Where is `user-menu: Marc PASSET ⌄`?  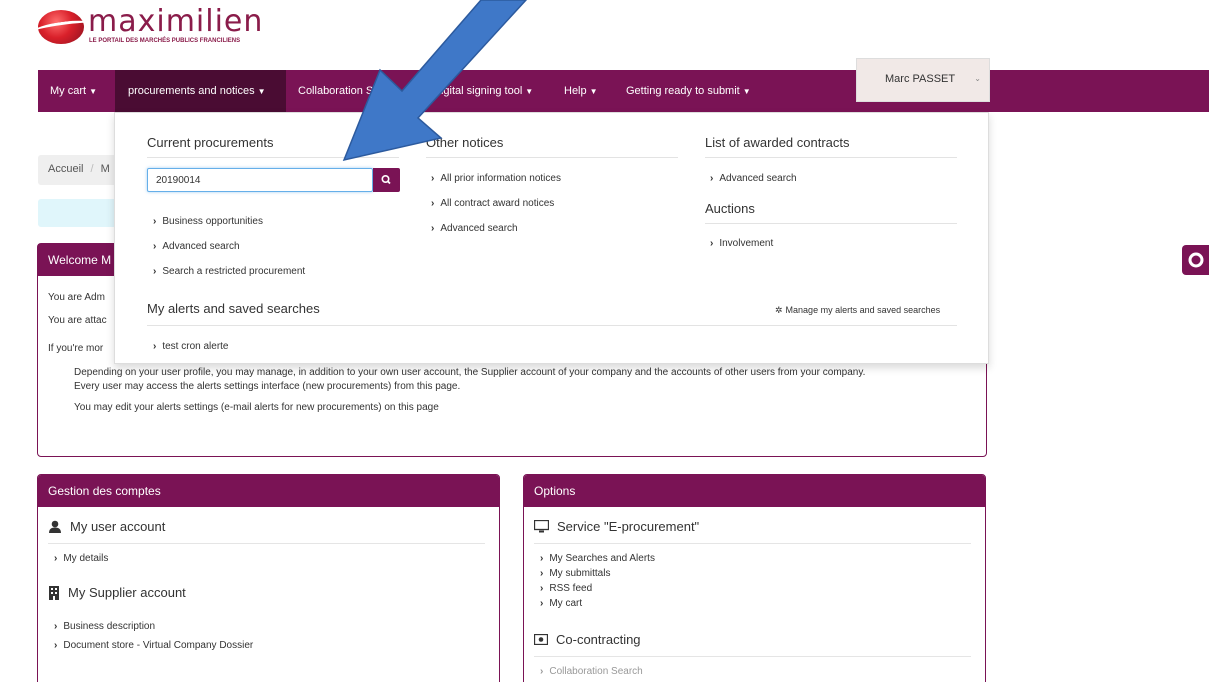
user-menu: Marc PASSET ⌄ is located at coordinates (923, 80).